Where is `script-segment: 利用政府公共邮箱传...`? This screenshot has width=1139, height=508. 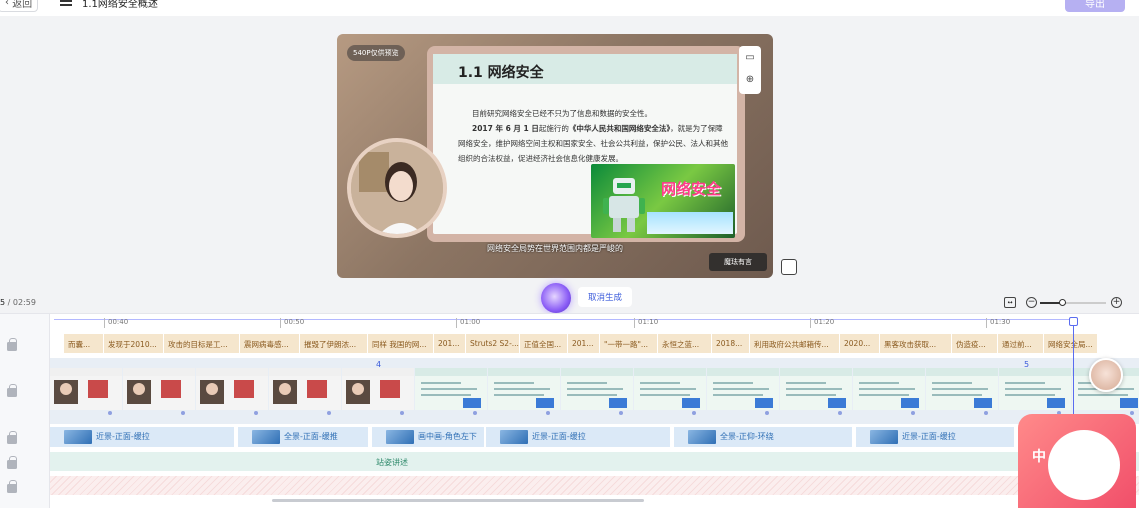
script-segment: 利用政府公共邮箱传... is located at coordinates (795, 343).